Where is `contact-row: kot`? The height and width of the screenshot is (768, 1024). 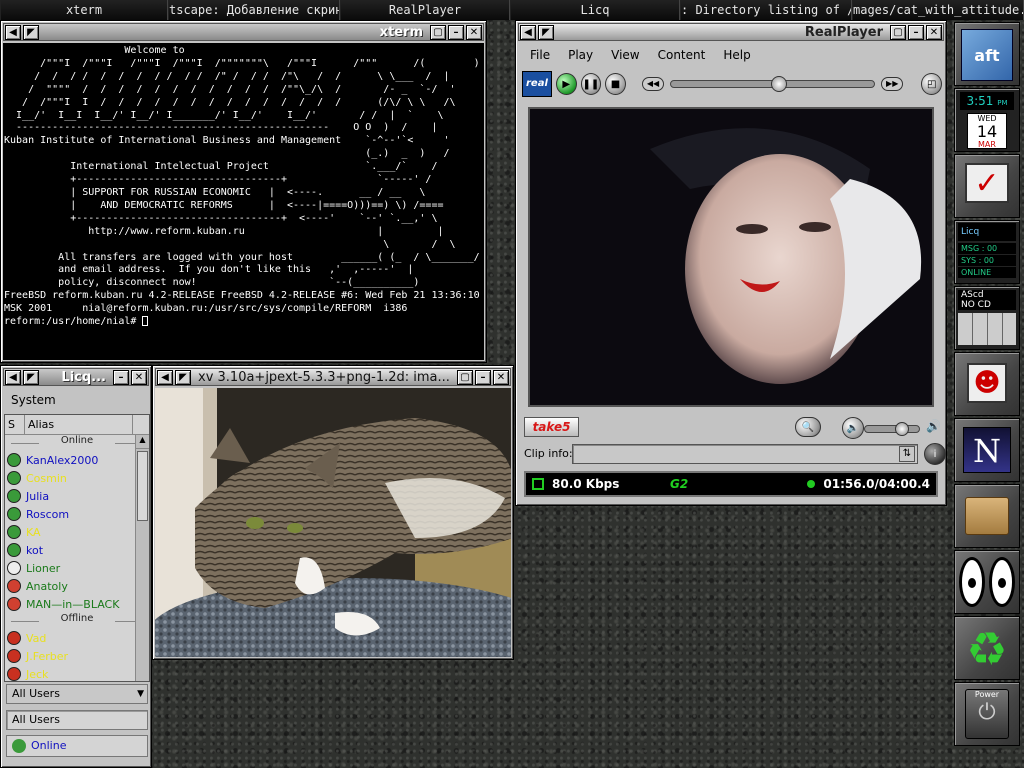
contact-row: kot is located at coordinates (77, 550).